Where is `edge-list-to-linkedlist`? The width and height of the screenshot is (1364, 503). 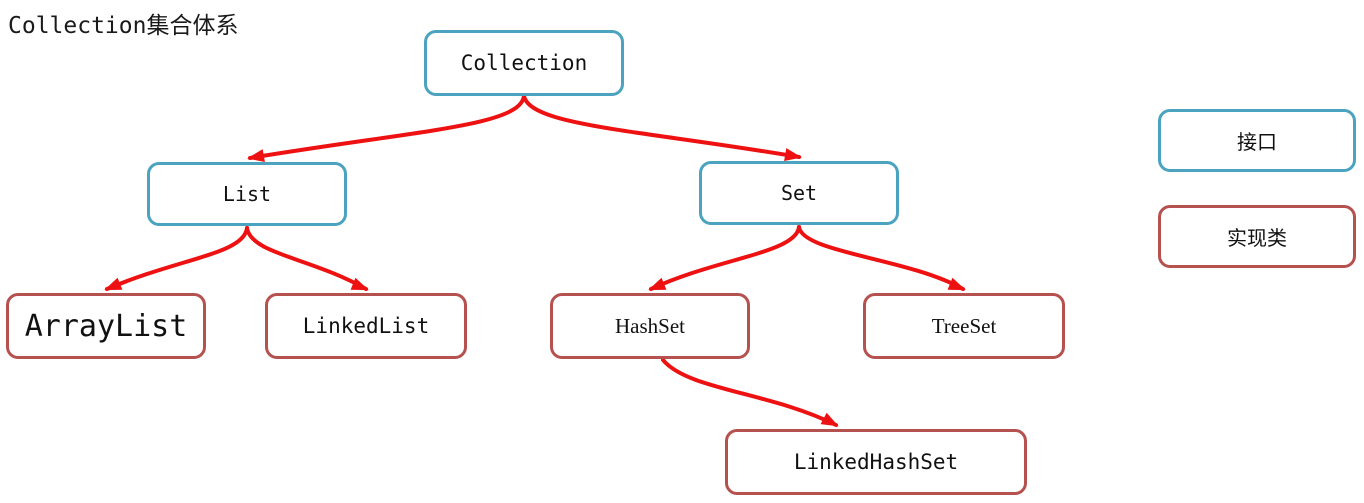 edge-list-to-linkedlist is located at coordinates (307, 258).